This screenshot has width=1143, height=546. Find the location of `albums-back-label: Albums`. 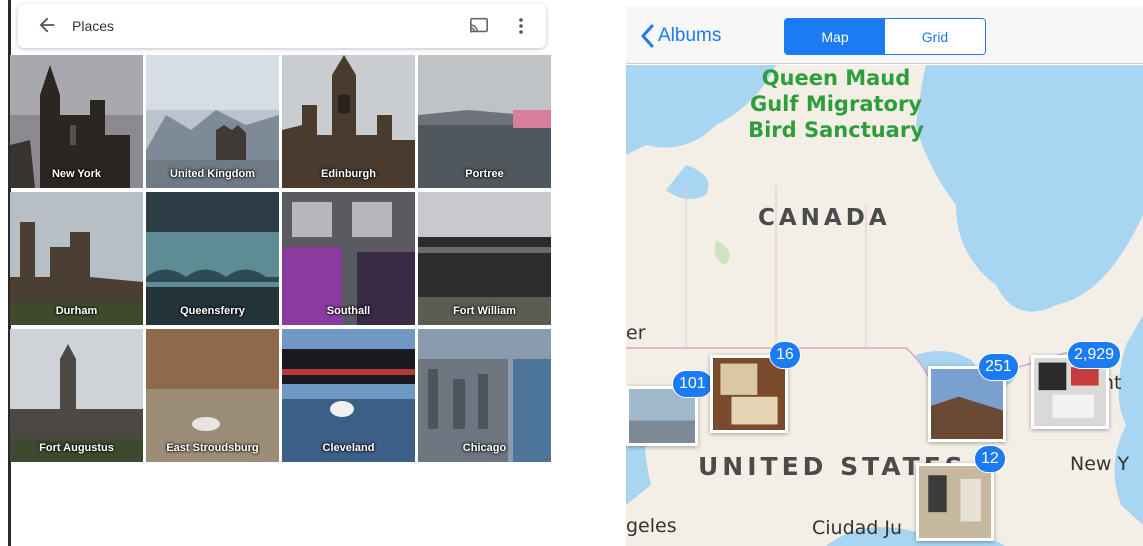

albums-back-label: Albums is located at coordinates (690, 35).